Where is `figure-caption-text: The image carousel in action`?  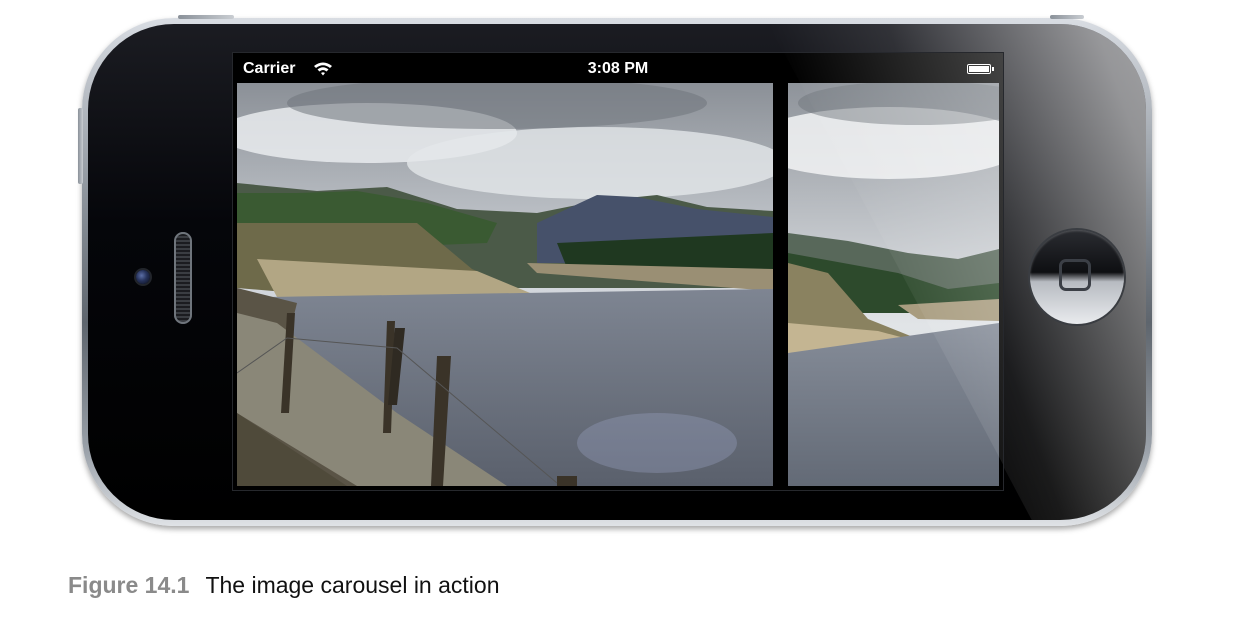
figure-caption-text: The image carousel in action is located at coordinates (352, 585).